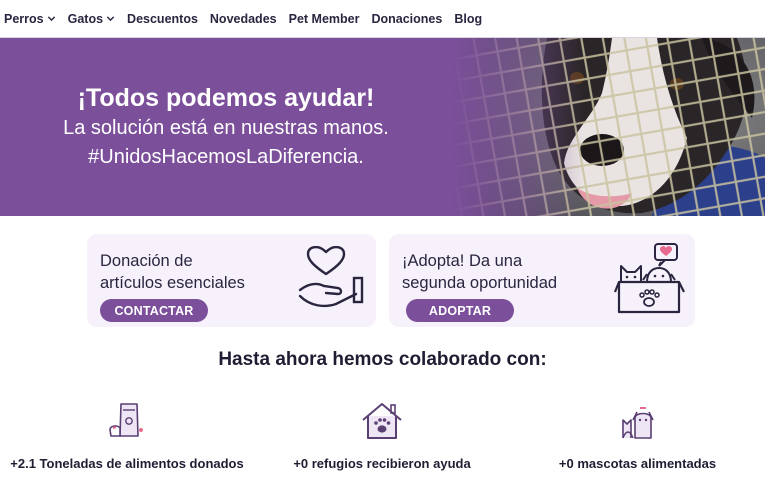 The height and width of the screenshot is (480, 765). I want to click on card-text-line: segunda oportunidad, so click(480, 283).